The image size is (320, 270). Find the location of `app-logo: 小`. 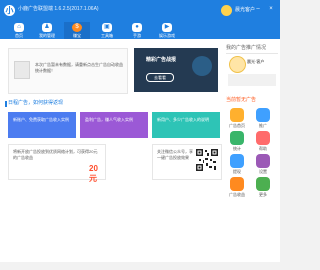

app-logo: 小 is located at coordinates (9, 10).